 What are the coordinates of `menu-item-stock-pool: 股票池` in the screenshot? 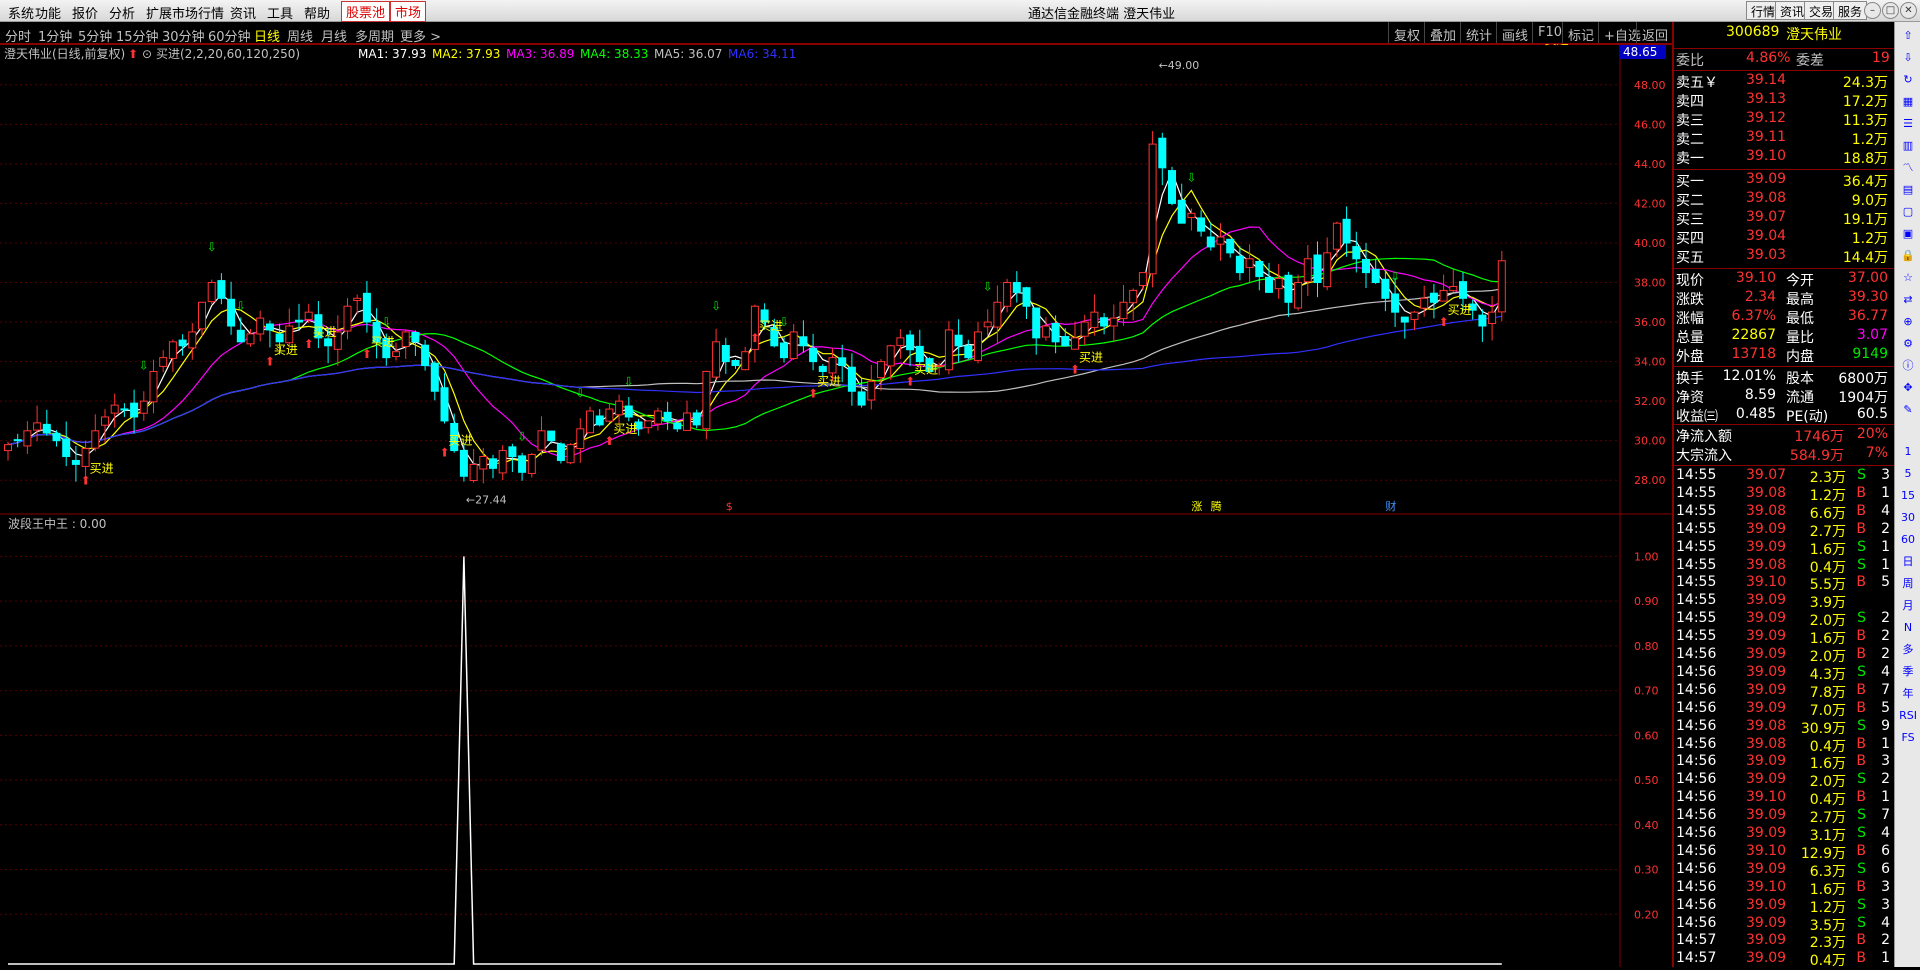 It's located at (366, 11).